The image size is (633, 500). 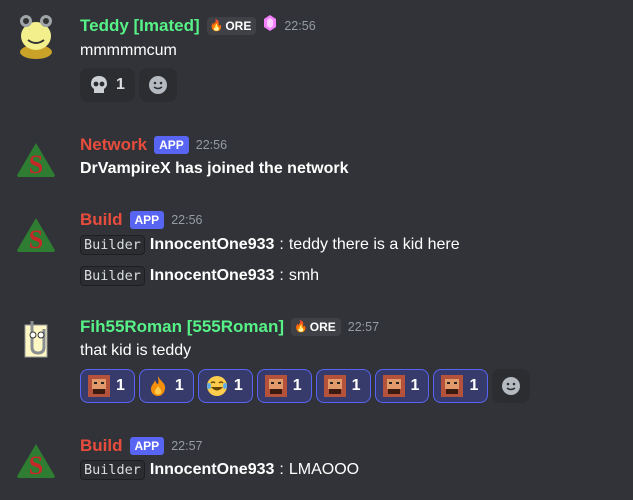 What do you see at coordinates (374, 244) in the screenshot?
I see `line-text: teddy there is a kid here` at bounding box center [374, 244].